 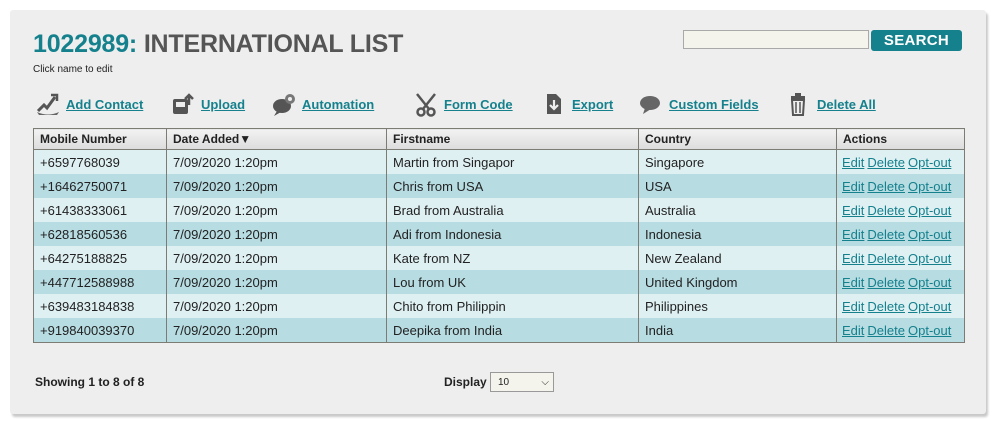 What do you see at coordinates (798, 104) in the screenshot?
I see `trash-icon` at bounding box center [798, 104].